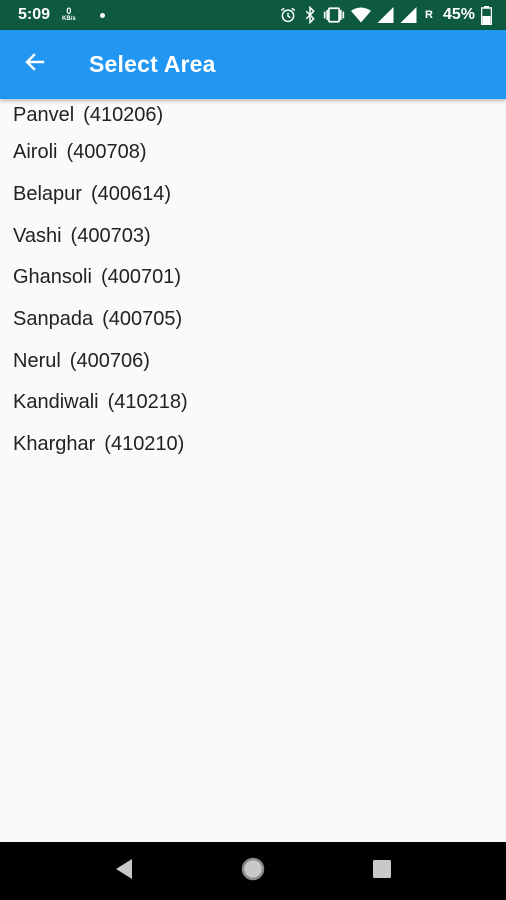 The height and width of the screenshot is (900, 506). I want to click on app-bar: Select Area, so click(253, 64).